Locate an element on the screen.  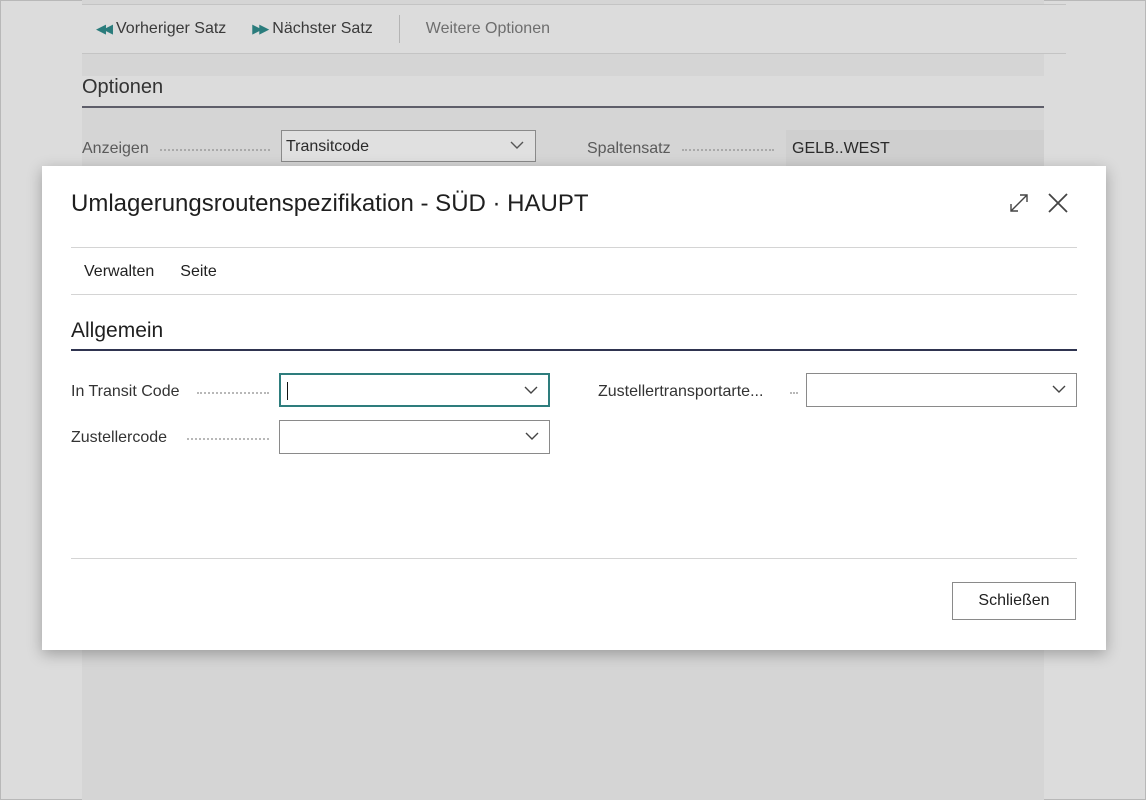
shipping-agent-code-leader-dots is located at coordinates (228, 439).